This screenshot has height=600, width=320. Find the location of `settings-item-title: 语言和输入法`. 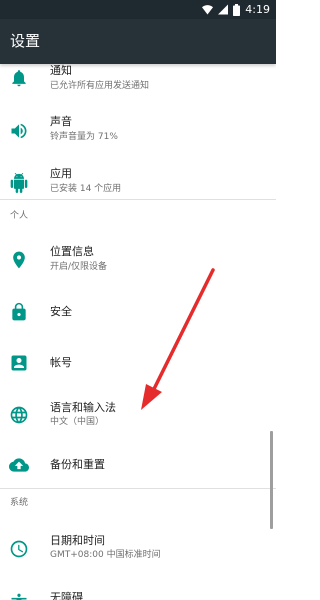

settings-item-title: 语言和输入法 is located at coordinates (83, 407).